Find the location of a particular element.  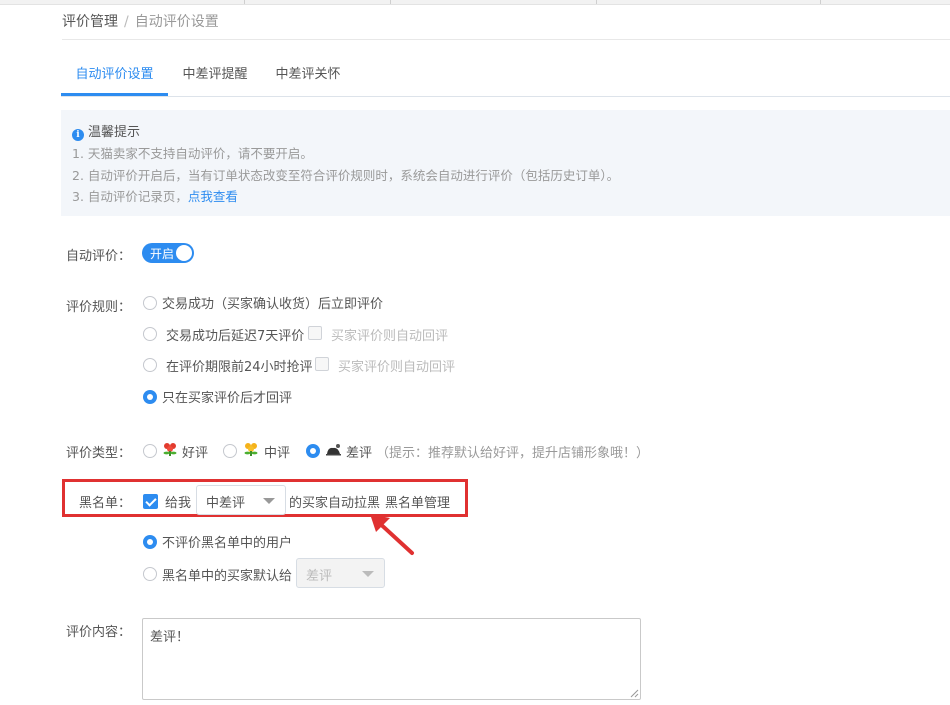

tip-line-3: 3. 自动评价记录页，点我查看 is located at coordinates (155, 195).